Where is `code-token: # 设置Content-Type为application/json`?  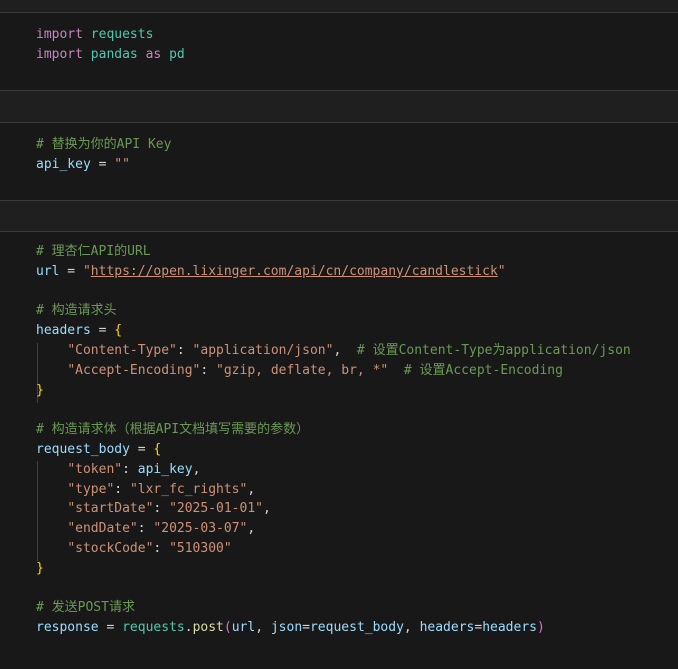
code-token: # 设置Content-Type为application/json is located at coordinates (493, 350).